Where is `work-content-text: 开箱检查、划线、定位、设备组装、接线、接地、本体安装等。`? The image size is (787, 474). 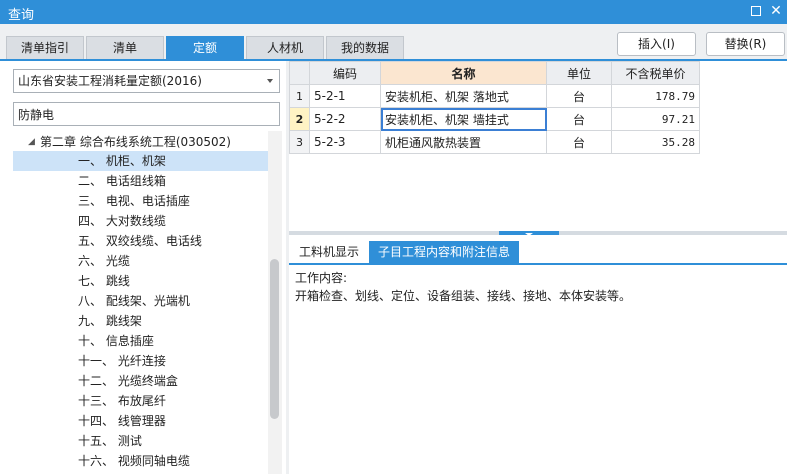
work-content-text: 开箱检查、划线、定位、设备组装、接线、接地、本体安装等。 is located at coordinates (463, 296).